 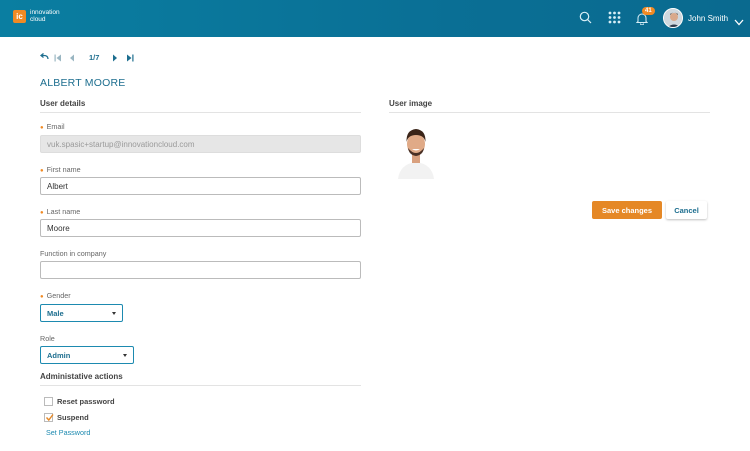 What do you see at coordinates (66, 417) in the screenshot?
I see `suspend-option: Suspend` at bounding box center [66, 417].